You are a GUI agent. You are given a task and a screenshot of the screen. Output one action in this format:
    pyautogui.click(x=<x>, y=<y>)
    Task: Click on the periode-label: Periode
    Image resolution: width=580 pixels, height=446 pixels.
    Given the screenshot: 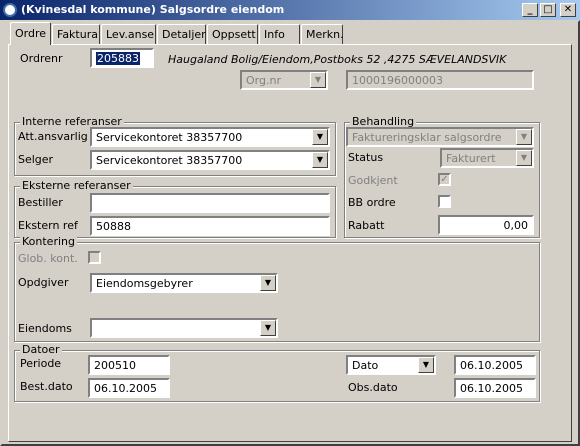 What is the action you would take?
    pyautogui.click(x=41, y=363)
    